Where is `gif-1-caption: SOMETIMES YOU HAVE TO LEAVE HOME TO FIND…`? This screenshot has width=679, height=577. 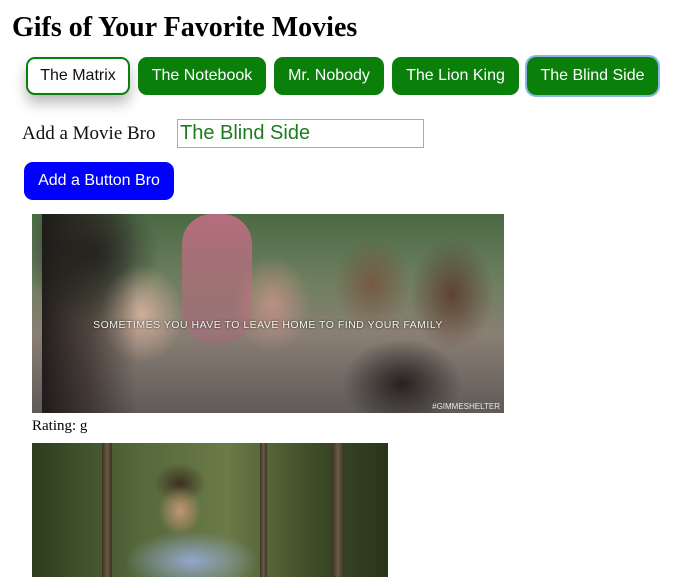 gif-1-caption: SOMETIMES YOU HAVE TO LEAVE HOME TO FIND… is located at coordinates (268, 325).